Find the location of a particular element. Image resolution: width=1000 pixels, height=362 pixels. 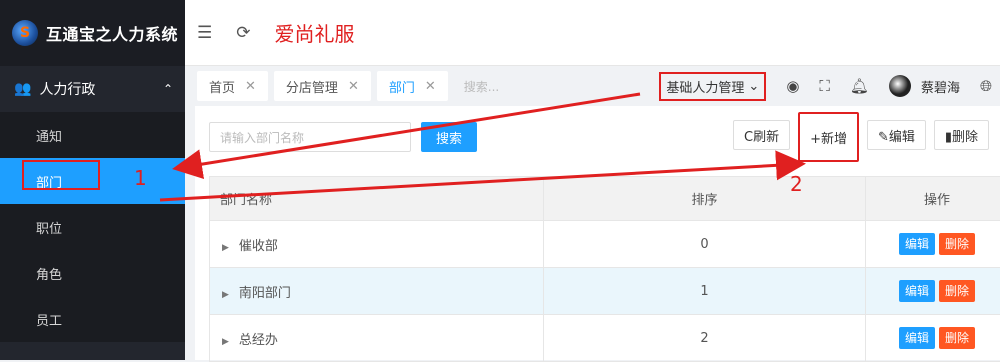

target-icon: ◉ is located at coordinates (792, 86).